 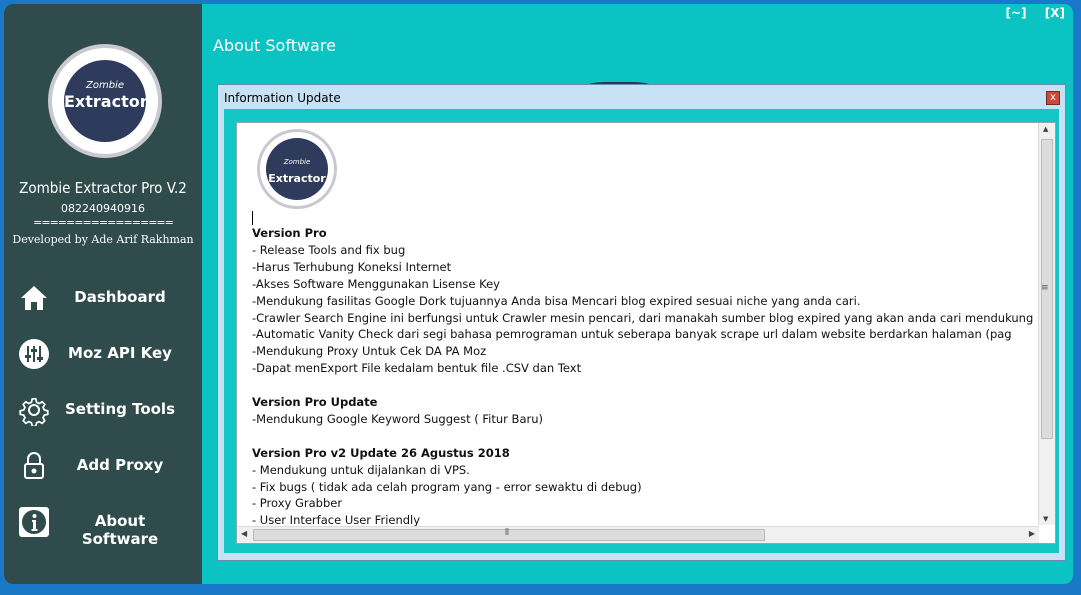 I want to click on grip-icon: ⦀, so click(x=507, y=533).